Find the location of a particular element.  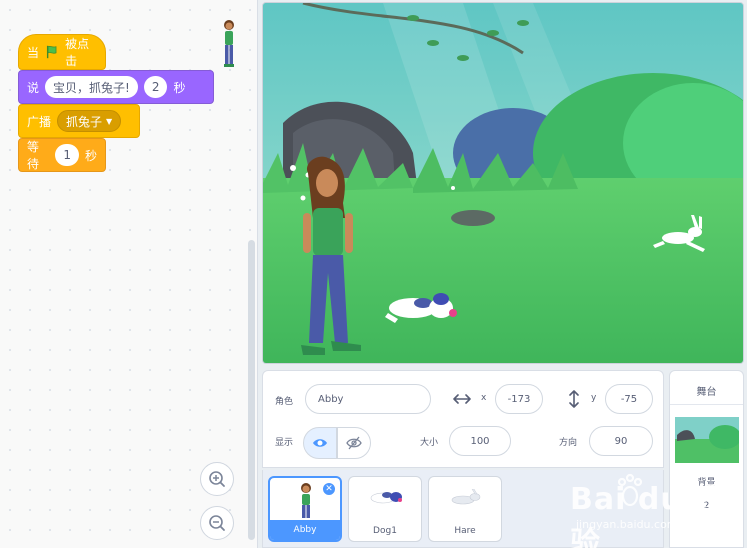

sprite-tile-label: Abby is located at coordinates (305, 530).